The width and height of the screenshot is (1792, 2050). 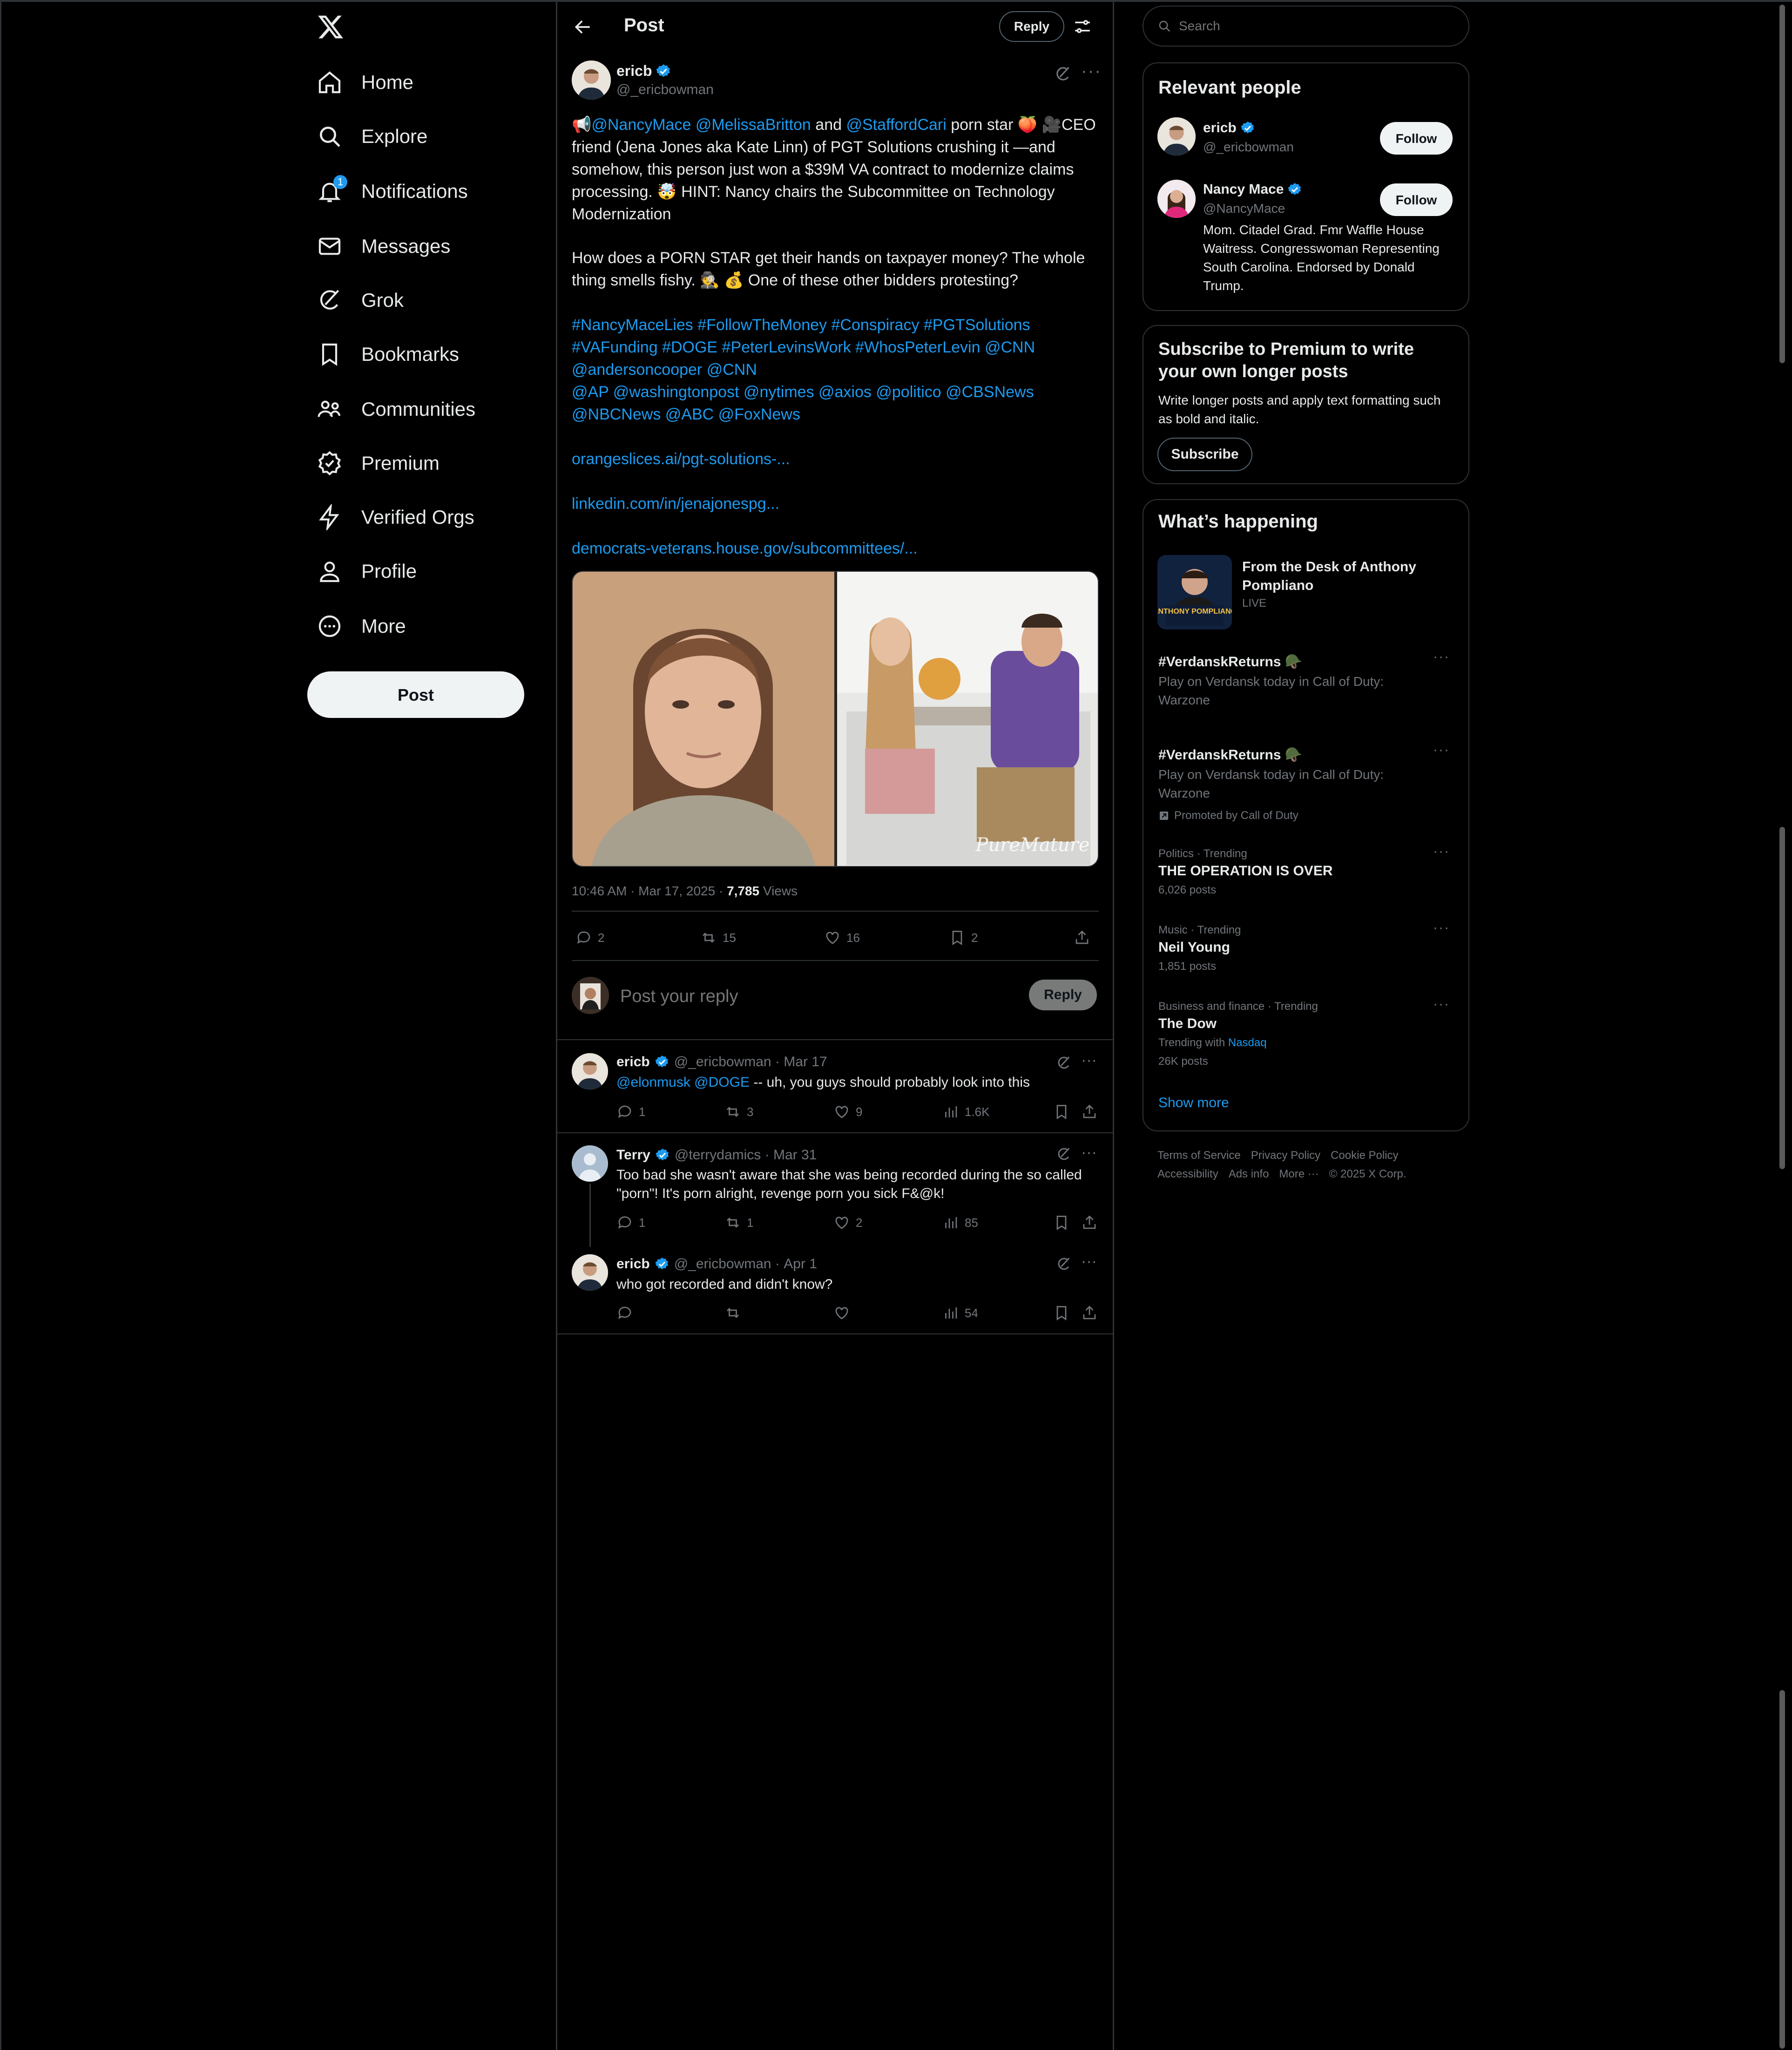 I want to click on media-image-scene: PureMature, so click(x=968, y=719).